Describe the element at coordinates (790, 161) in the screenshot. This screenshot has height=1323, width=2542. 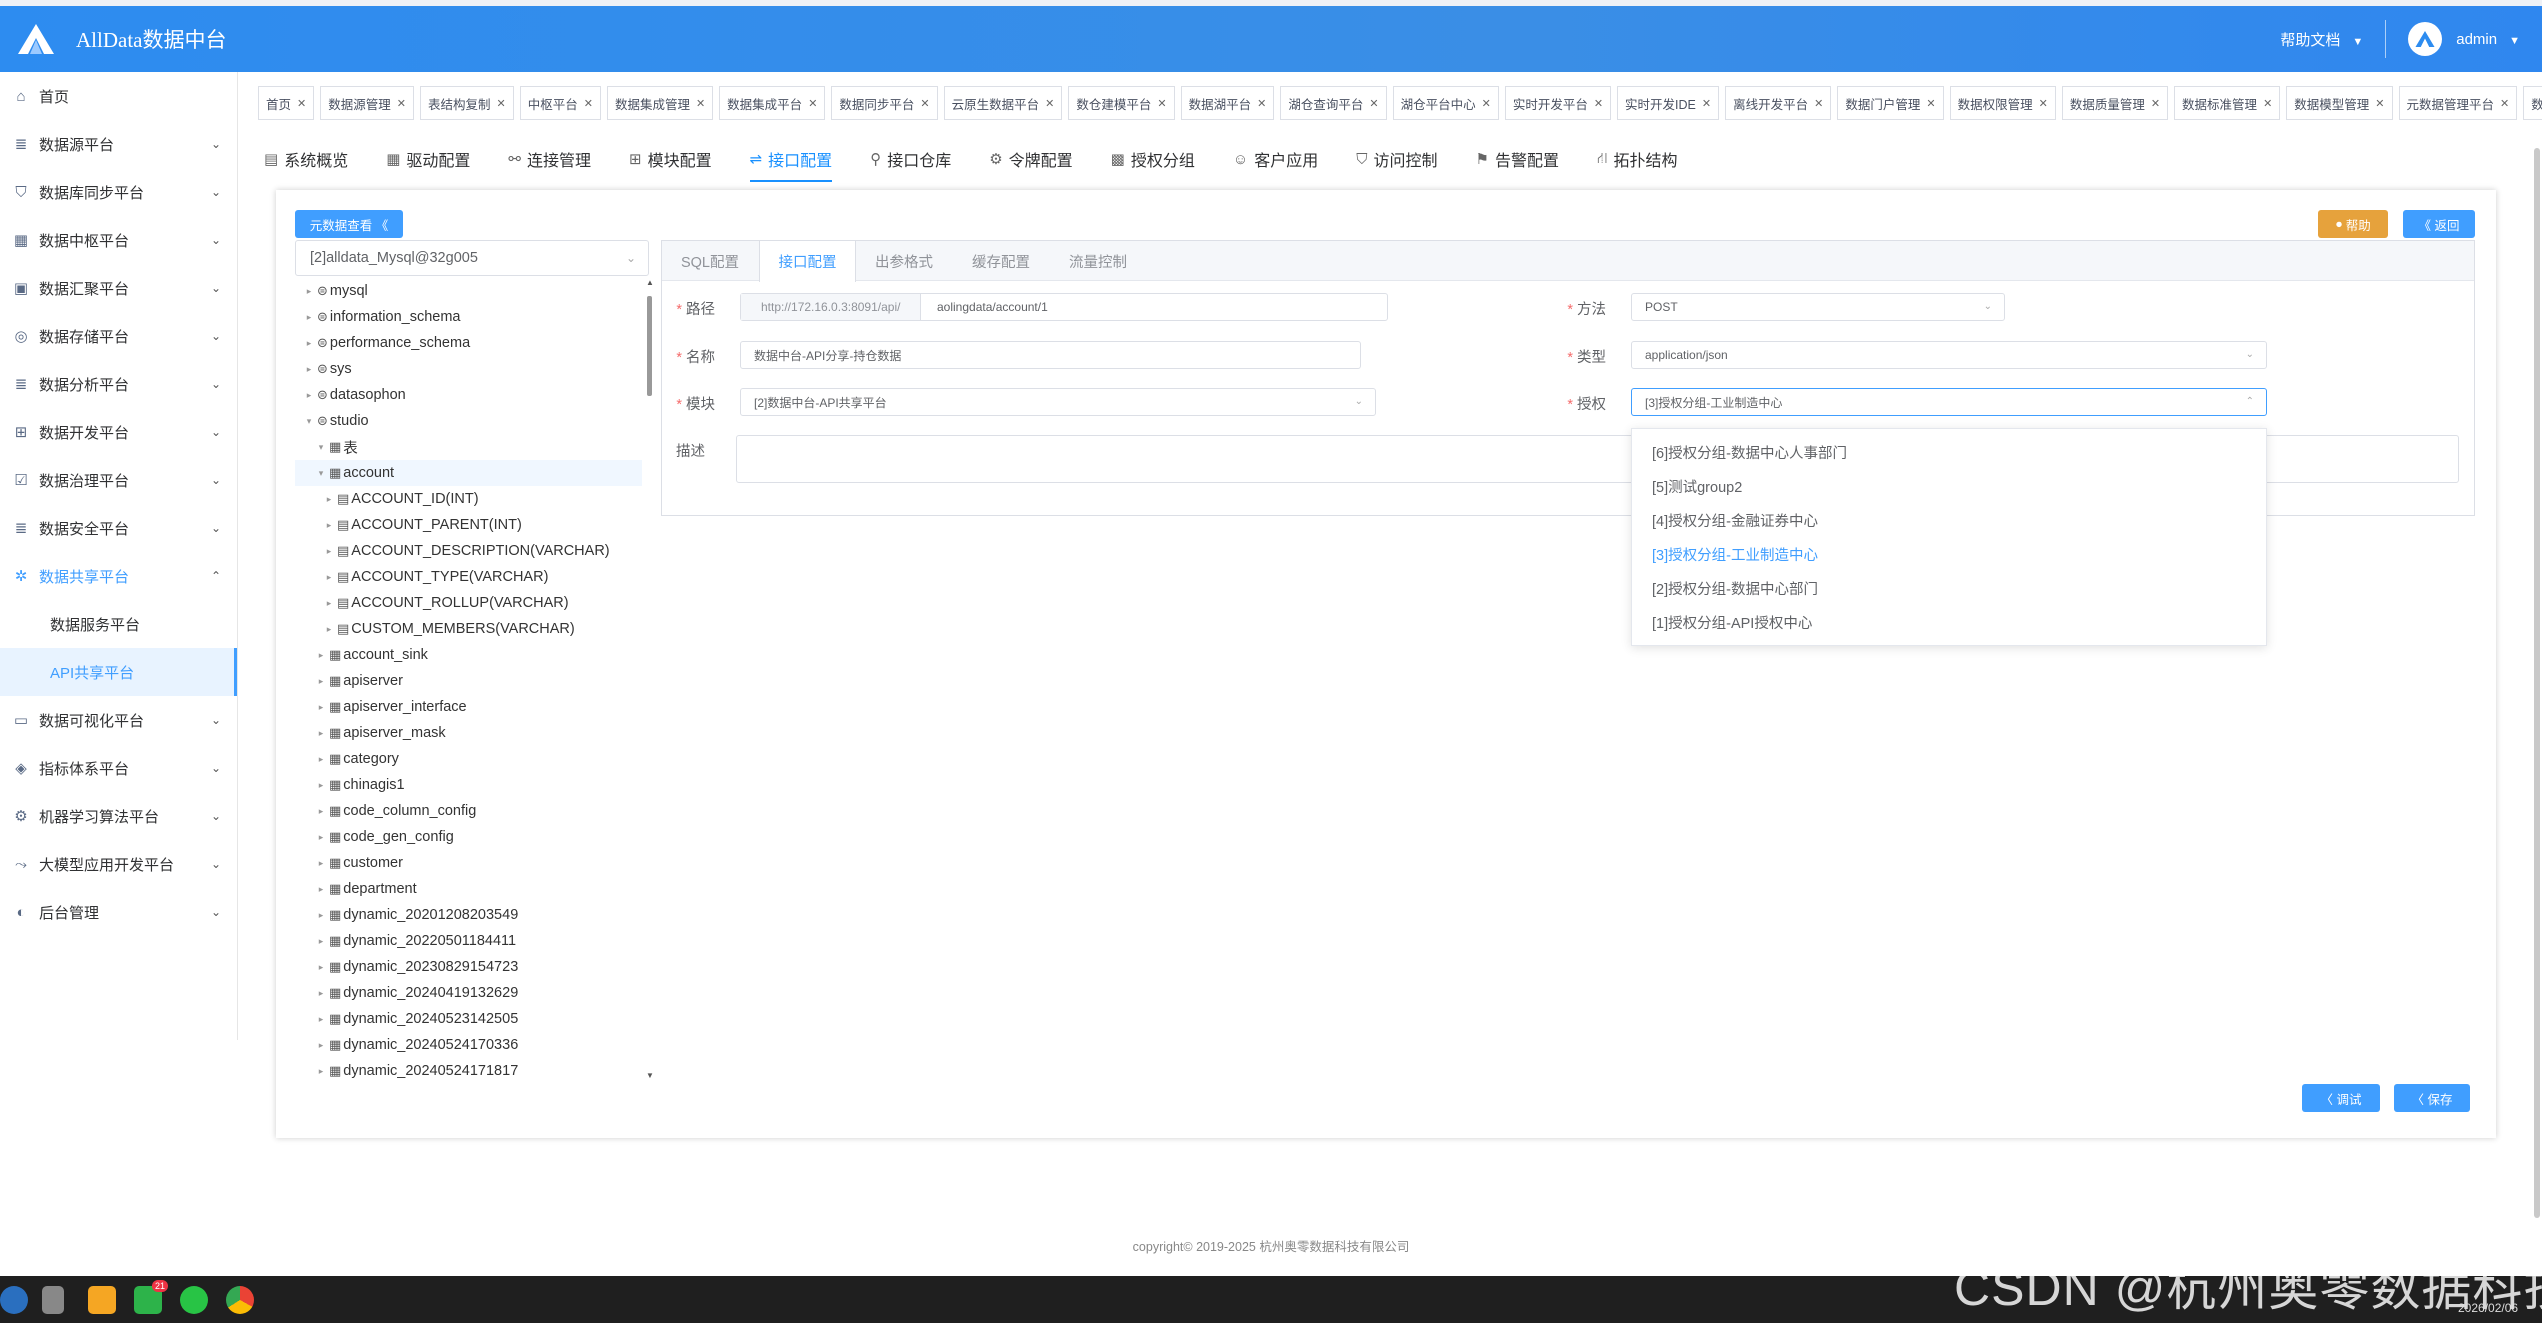
I see `tab-interface-config: ⇌ 接口配置` at that location.